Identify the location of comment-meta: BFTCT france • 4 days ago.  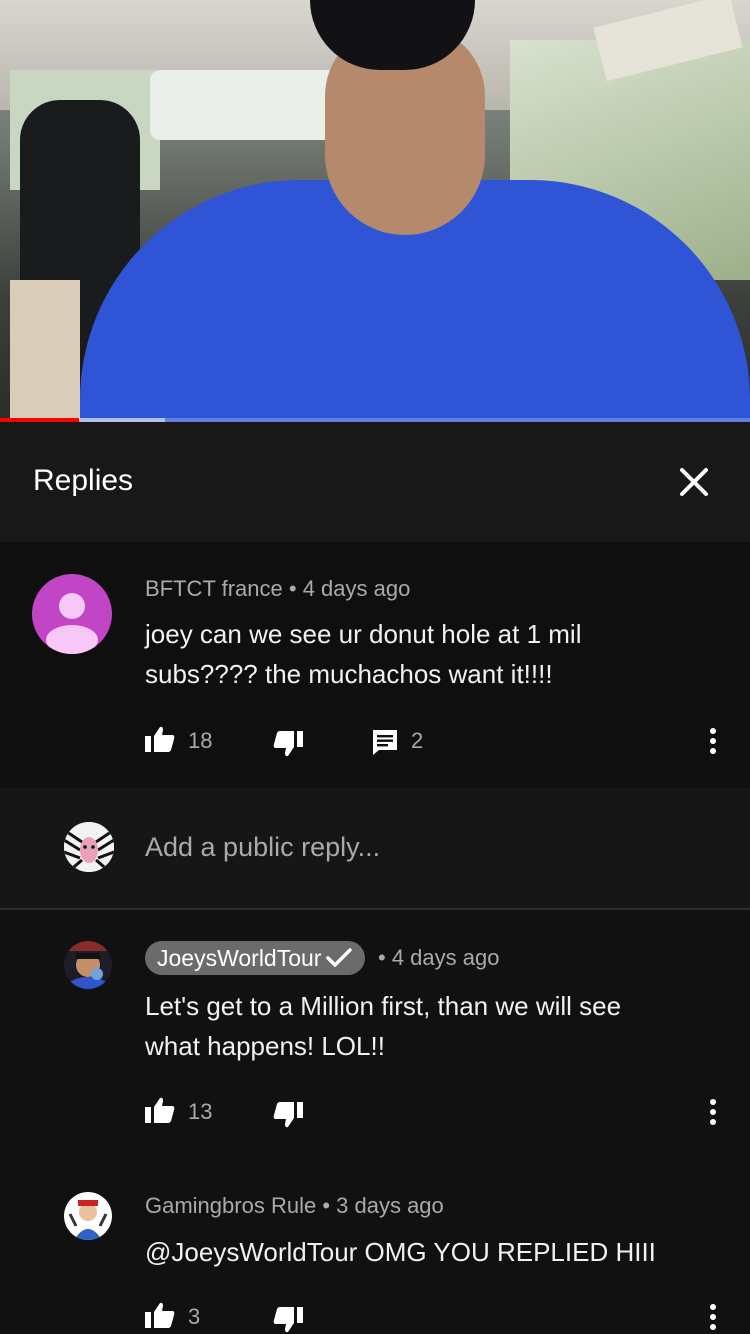
(277, 589).